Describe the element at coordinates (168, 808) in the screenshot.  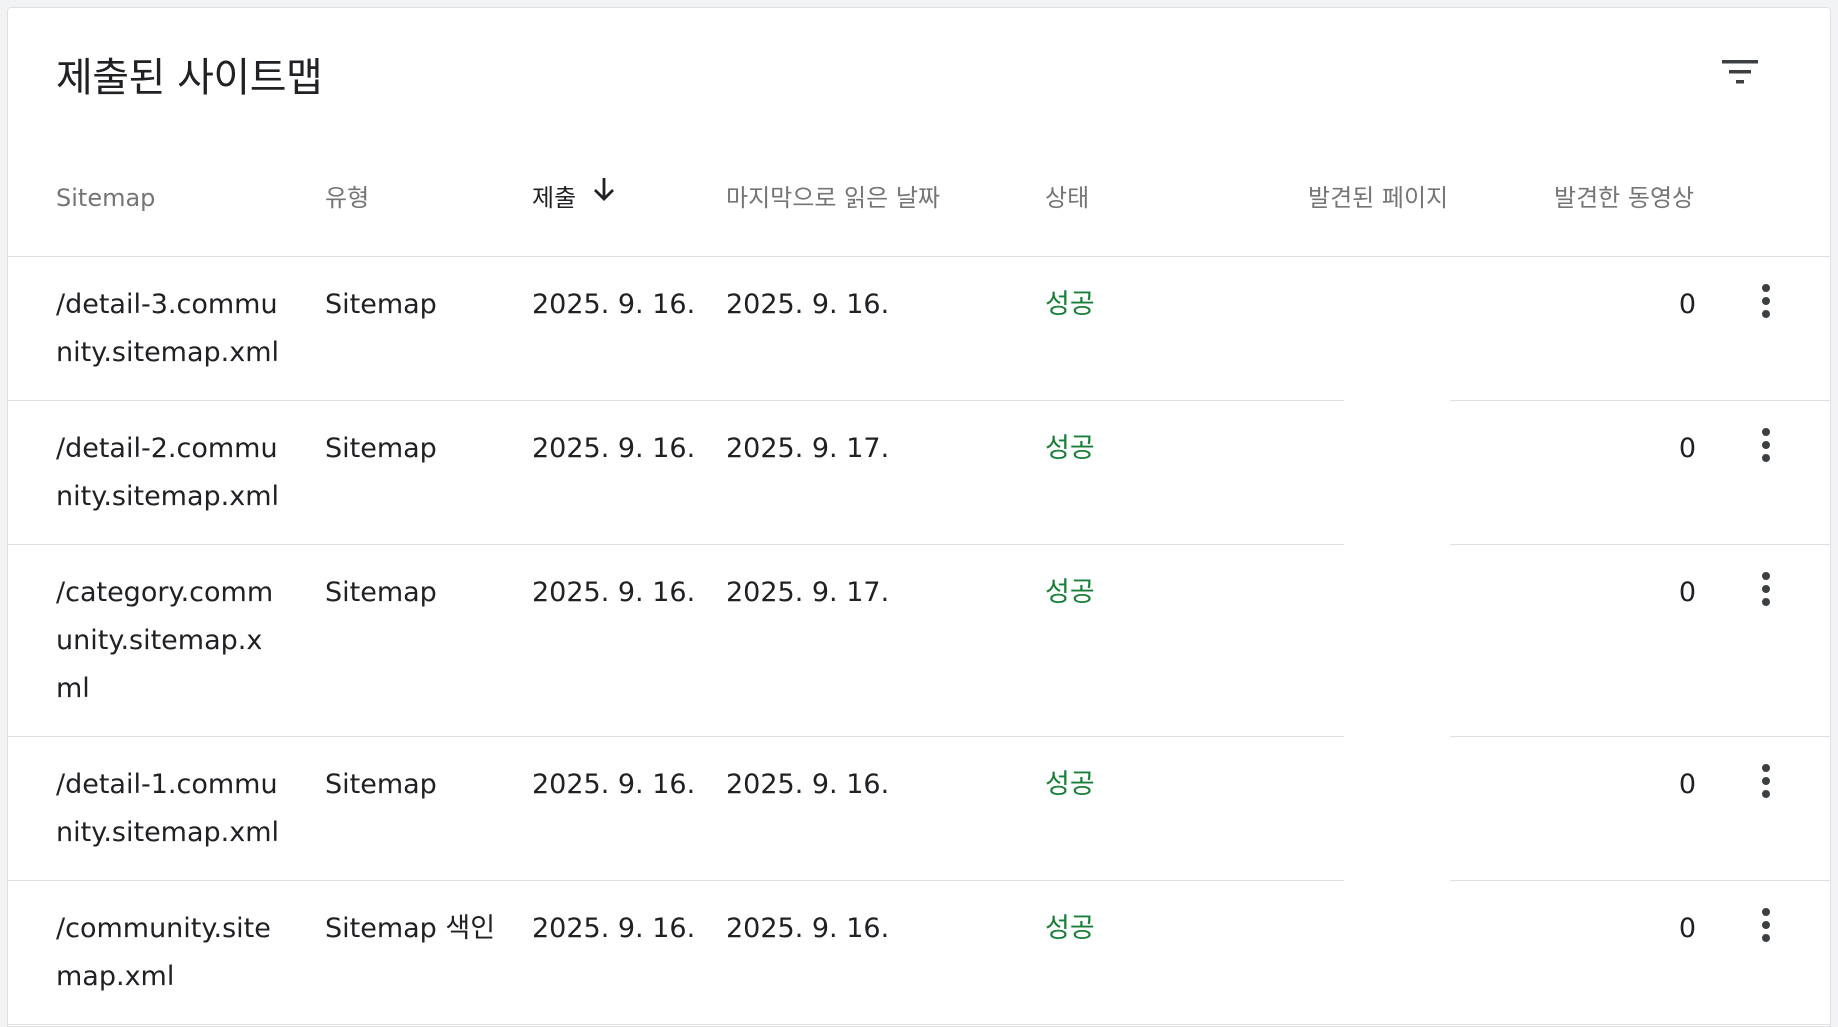
I see `sitemap-path: /detail-1.community.sitemap.xml` at that location.